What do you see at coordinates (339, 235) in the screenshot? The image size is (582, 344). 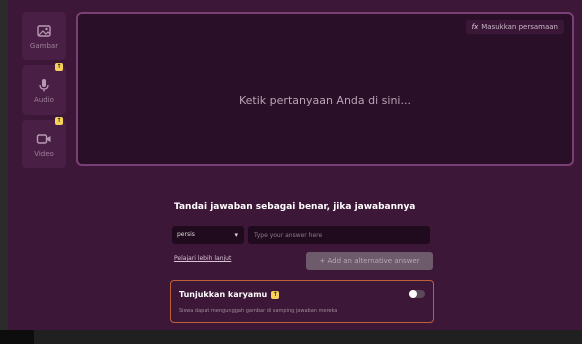 I see `answer-input` at bounding box center [339, 235].